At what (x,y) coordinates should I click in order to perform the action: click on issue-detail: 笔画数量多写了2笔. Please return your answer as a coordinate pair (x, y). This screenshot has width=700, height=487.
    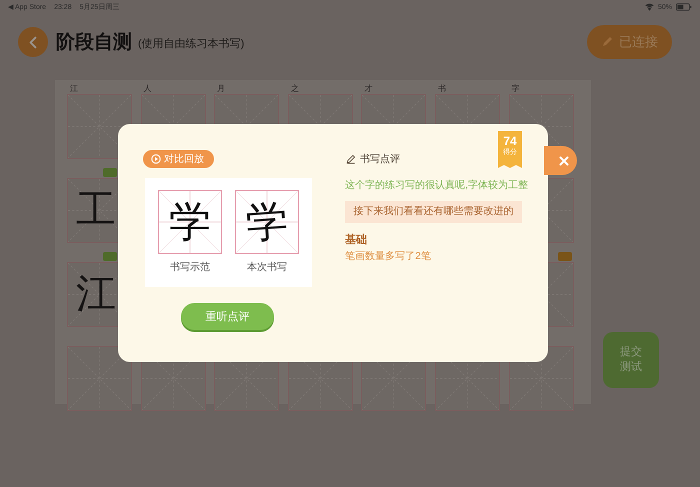
    Looking at the image, I should click on (388, 256).